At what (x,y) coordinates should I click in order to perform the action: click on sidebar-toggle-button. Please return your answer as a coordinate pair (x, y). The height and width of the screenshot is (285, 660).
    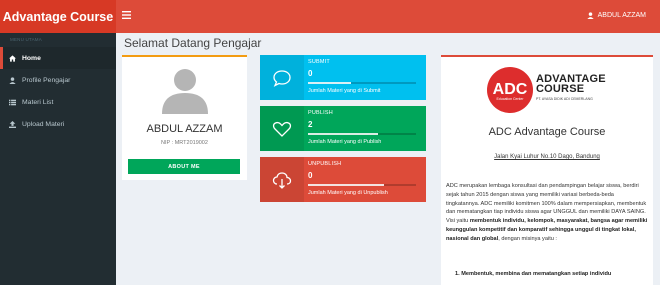
    Looking at the image, I should click on (126, 16).